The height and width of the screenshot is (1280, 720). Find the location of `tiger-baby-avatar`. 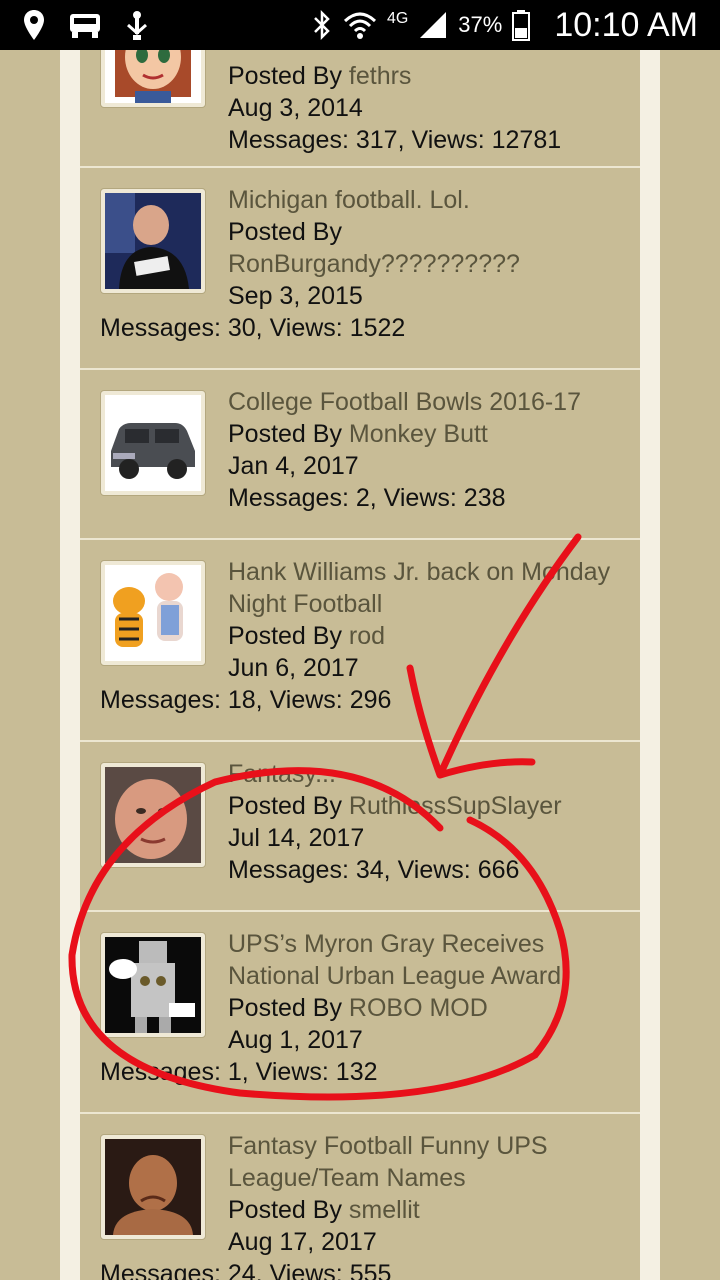

tiger-baby-avatar is located at coordinates (153, 613).